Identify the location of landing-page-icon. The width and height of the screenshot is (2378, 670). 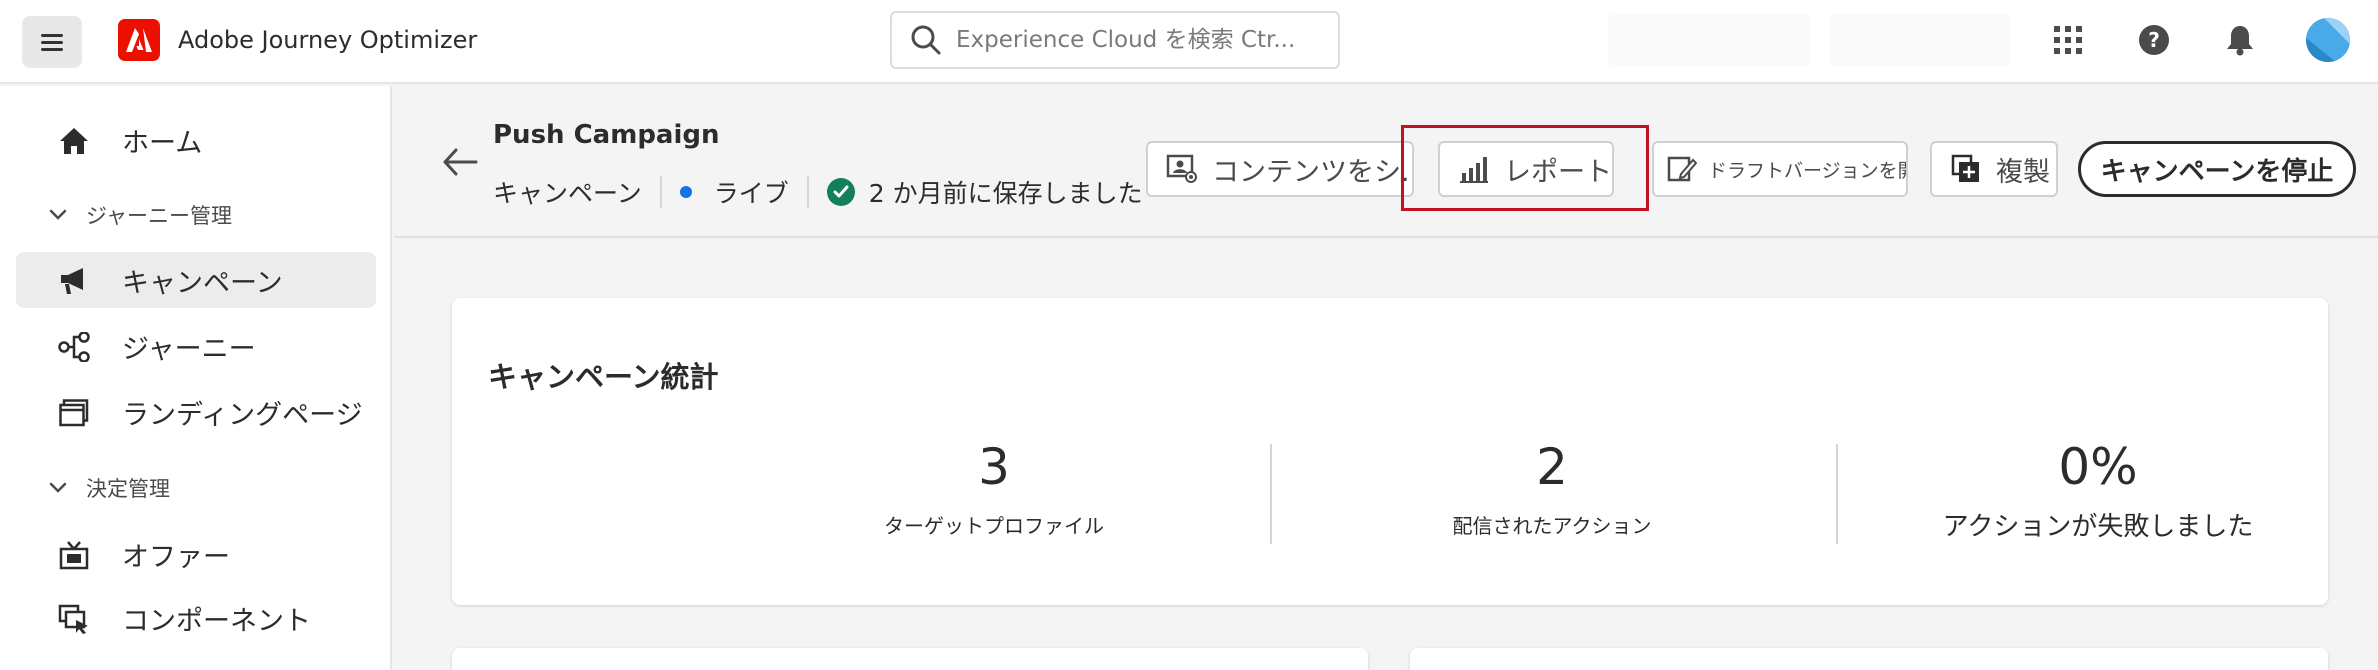
(74, 413).